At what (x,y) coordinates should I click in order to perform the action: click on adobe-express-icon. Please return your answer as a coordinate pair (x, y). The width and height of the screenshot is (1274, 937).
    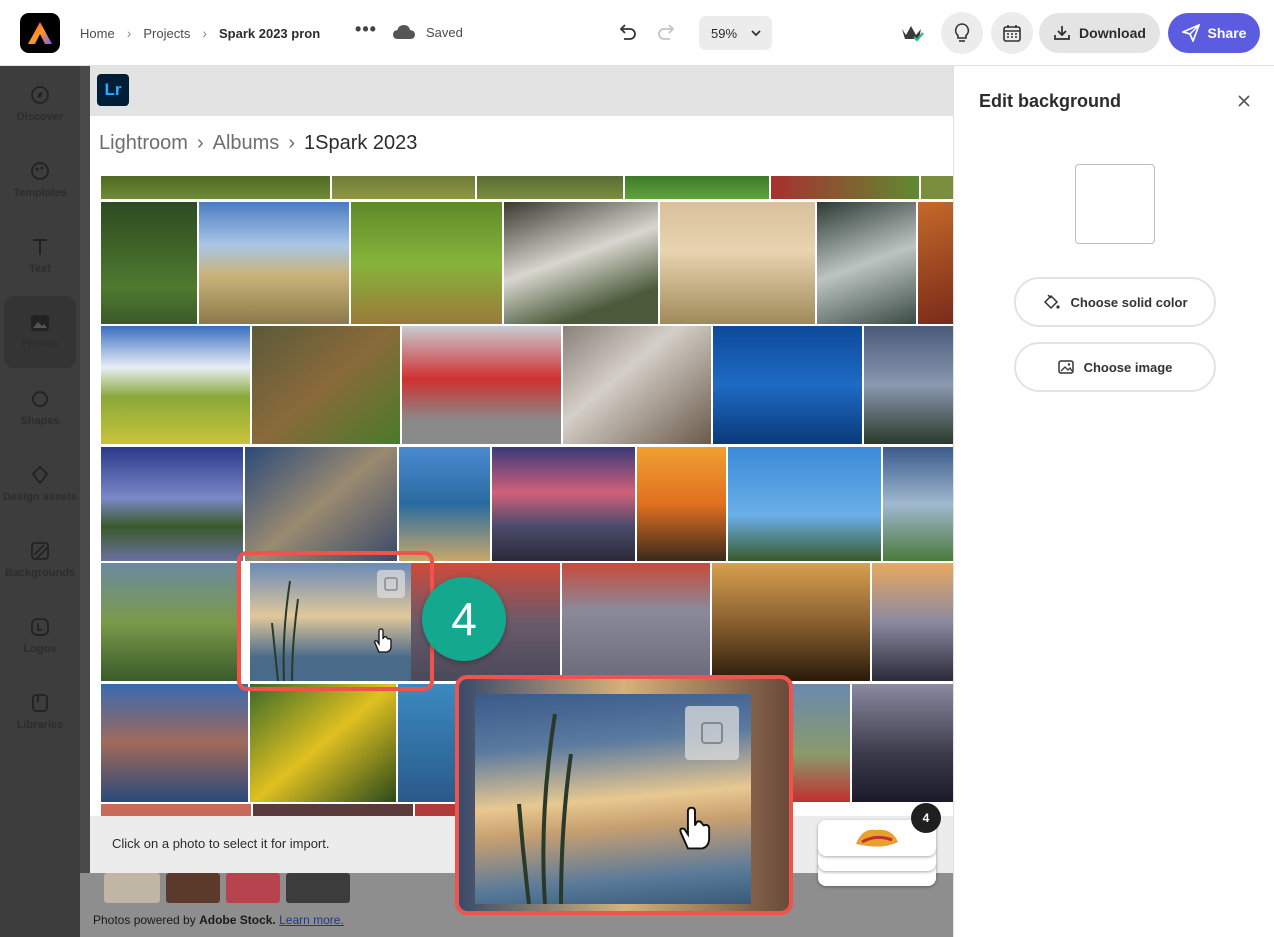
    Looking at the image, I should click on (40, 33).